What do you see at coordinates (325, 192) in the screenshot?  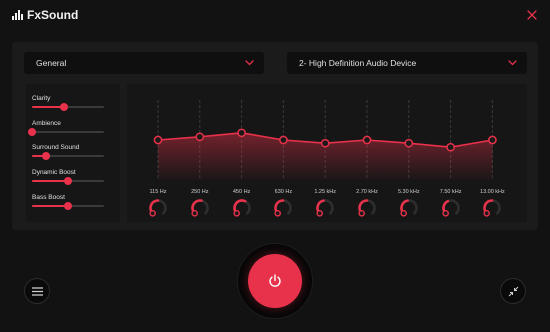 I see `eq-frequency-label: 1.25 kHz` at bounding box center [325, 192].